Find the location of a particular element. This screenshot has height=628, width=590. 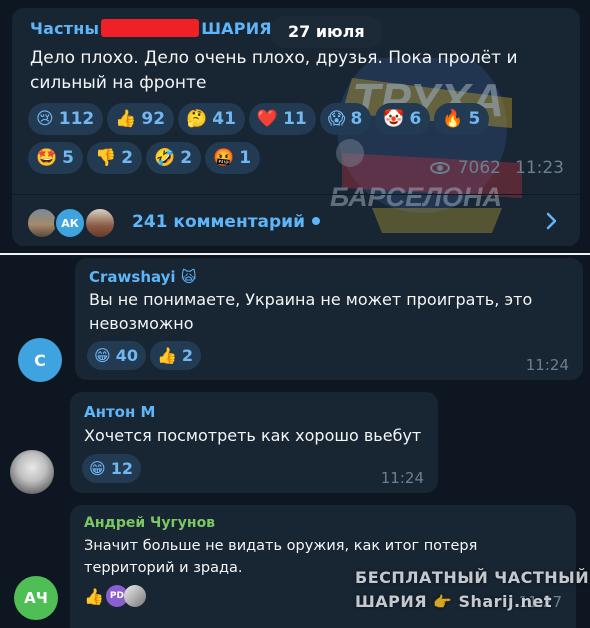

reaction-count: 1 is located at coordinates (245, 158).